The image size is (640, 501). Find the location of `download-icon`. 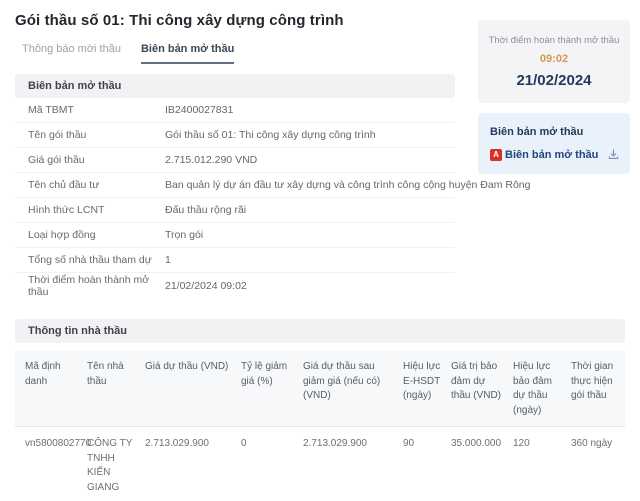

download-icon is located at coordinates (613, 154).